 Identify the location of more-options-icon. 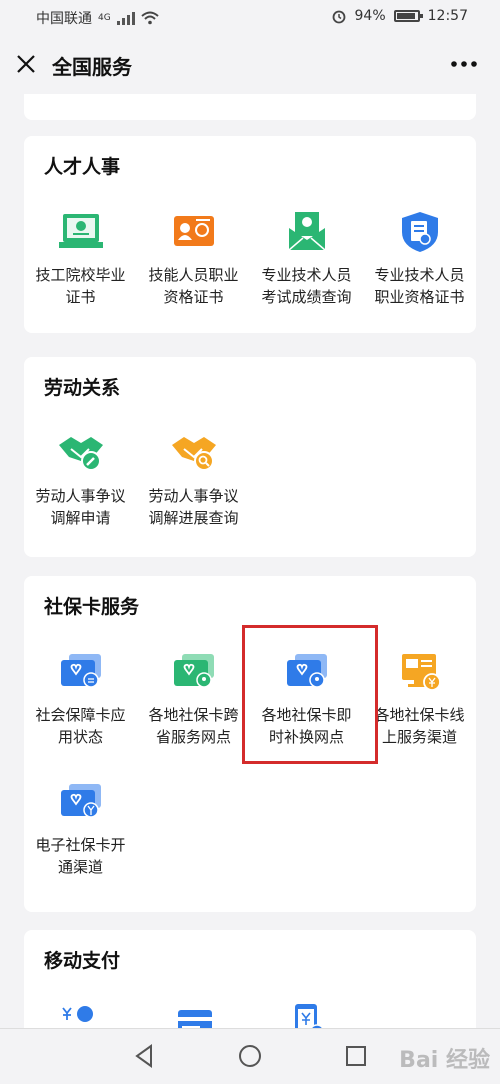
(464, 64).